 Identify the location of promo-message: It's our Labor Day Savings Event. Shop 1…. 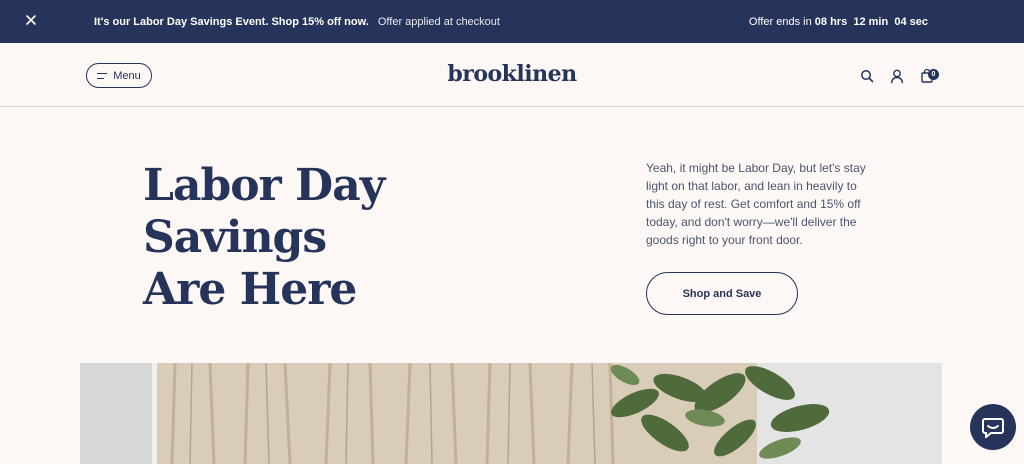
(297, 22).